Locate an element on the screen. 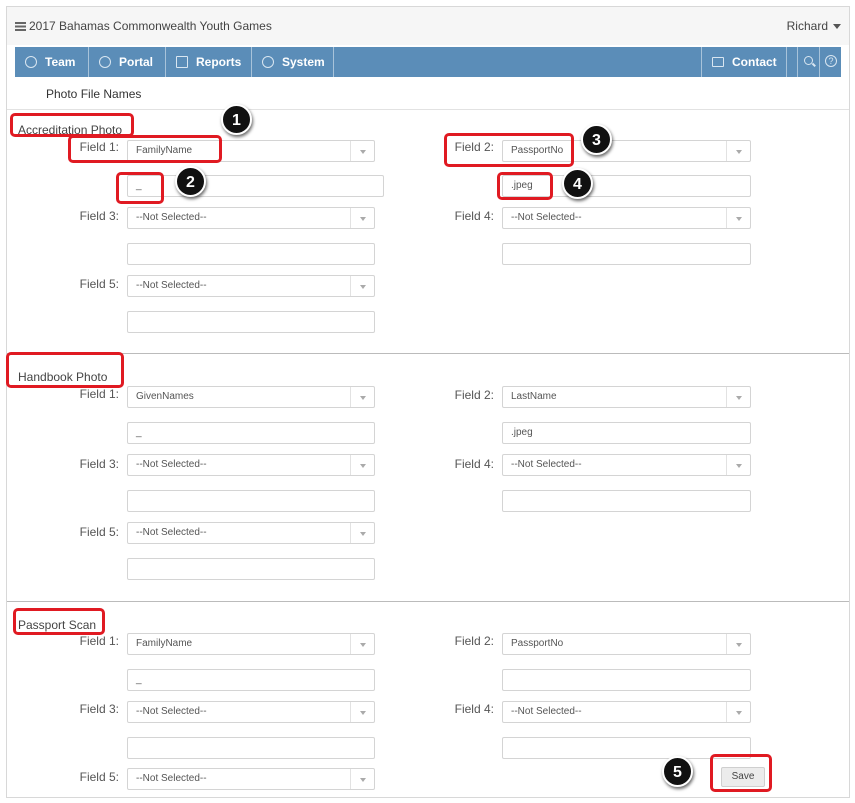 The height and width of the screenshot is (803, 855). passport-field-1-select: FamilyName is located at coordinates (251, 644).